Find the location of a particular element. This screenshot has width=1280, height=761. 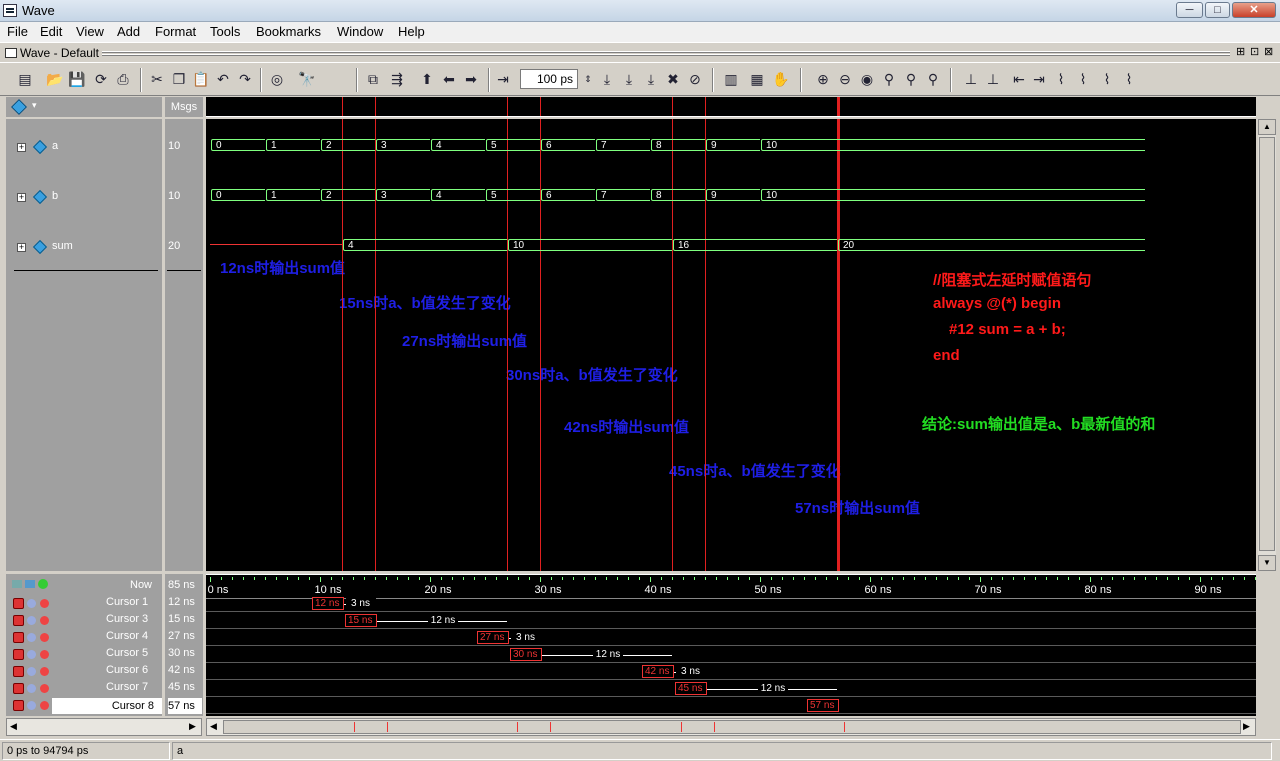

performance-icon: ▥ is located at coordinates (731, 79).